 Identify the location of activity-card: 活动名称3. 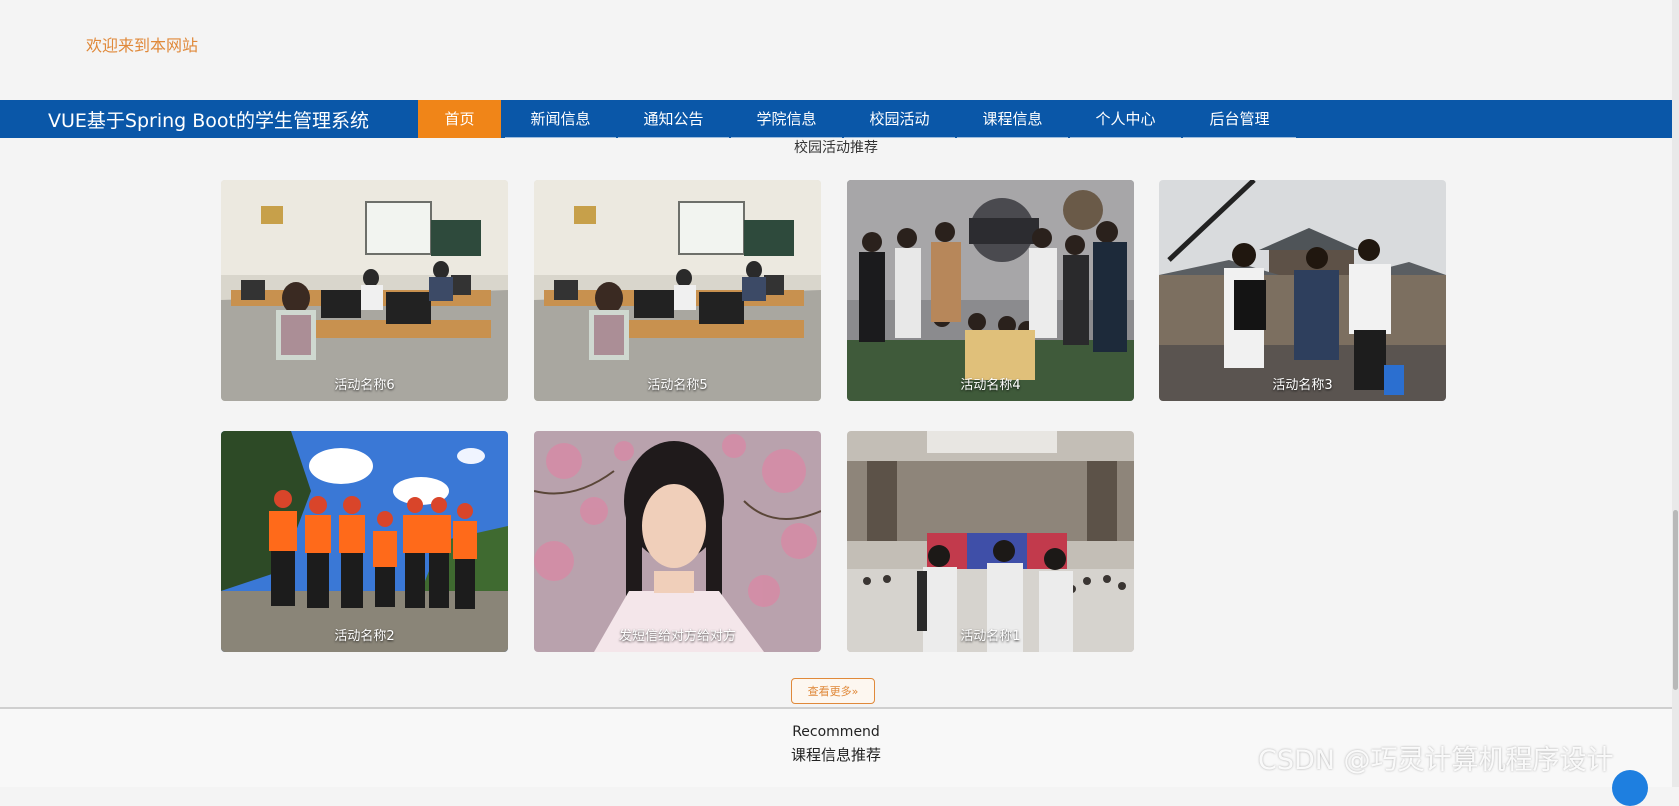
(1302, 290).